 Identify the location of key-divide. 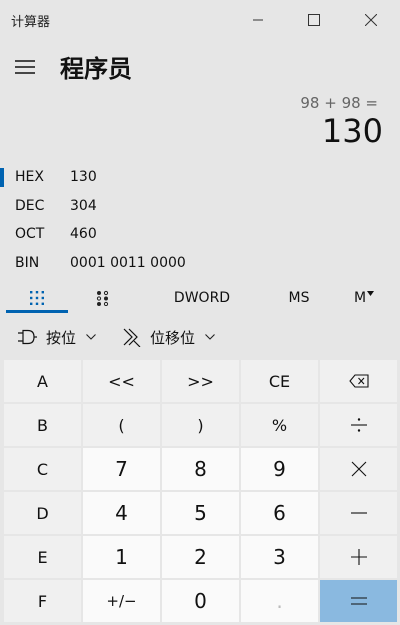
(358, 425).